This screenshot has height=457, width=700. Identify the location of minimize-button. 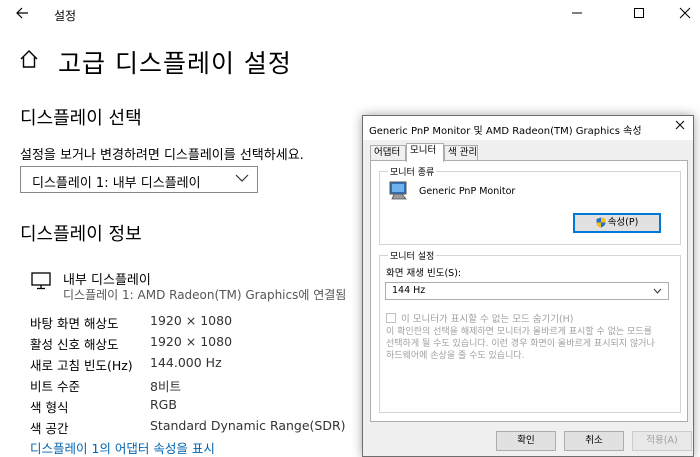
(577, 15).